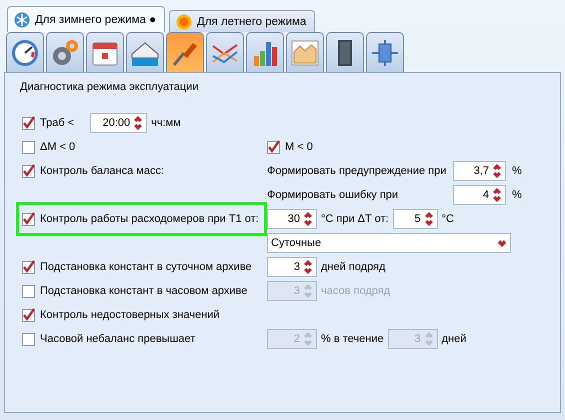  I want to click on section-title: Диагностика режима эксплуатации, so click(109, 88).